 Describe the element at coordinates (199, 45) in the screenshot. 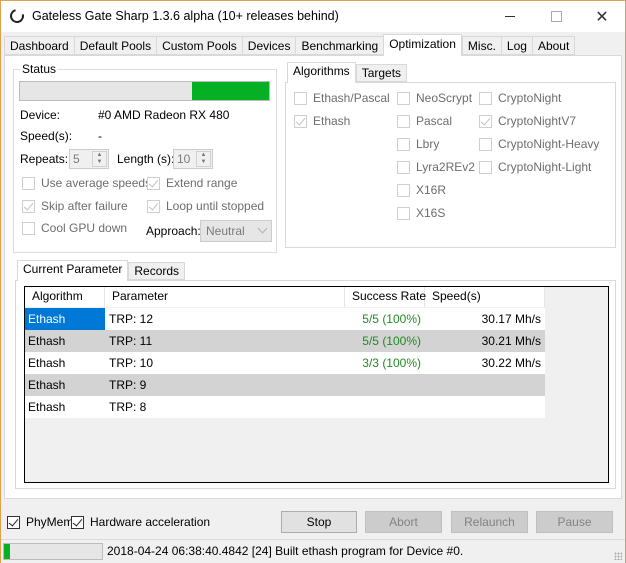

I see `tab-custom-pools: Custom Pools` at that location.